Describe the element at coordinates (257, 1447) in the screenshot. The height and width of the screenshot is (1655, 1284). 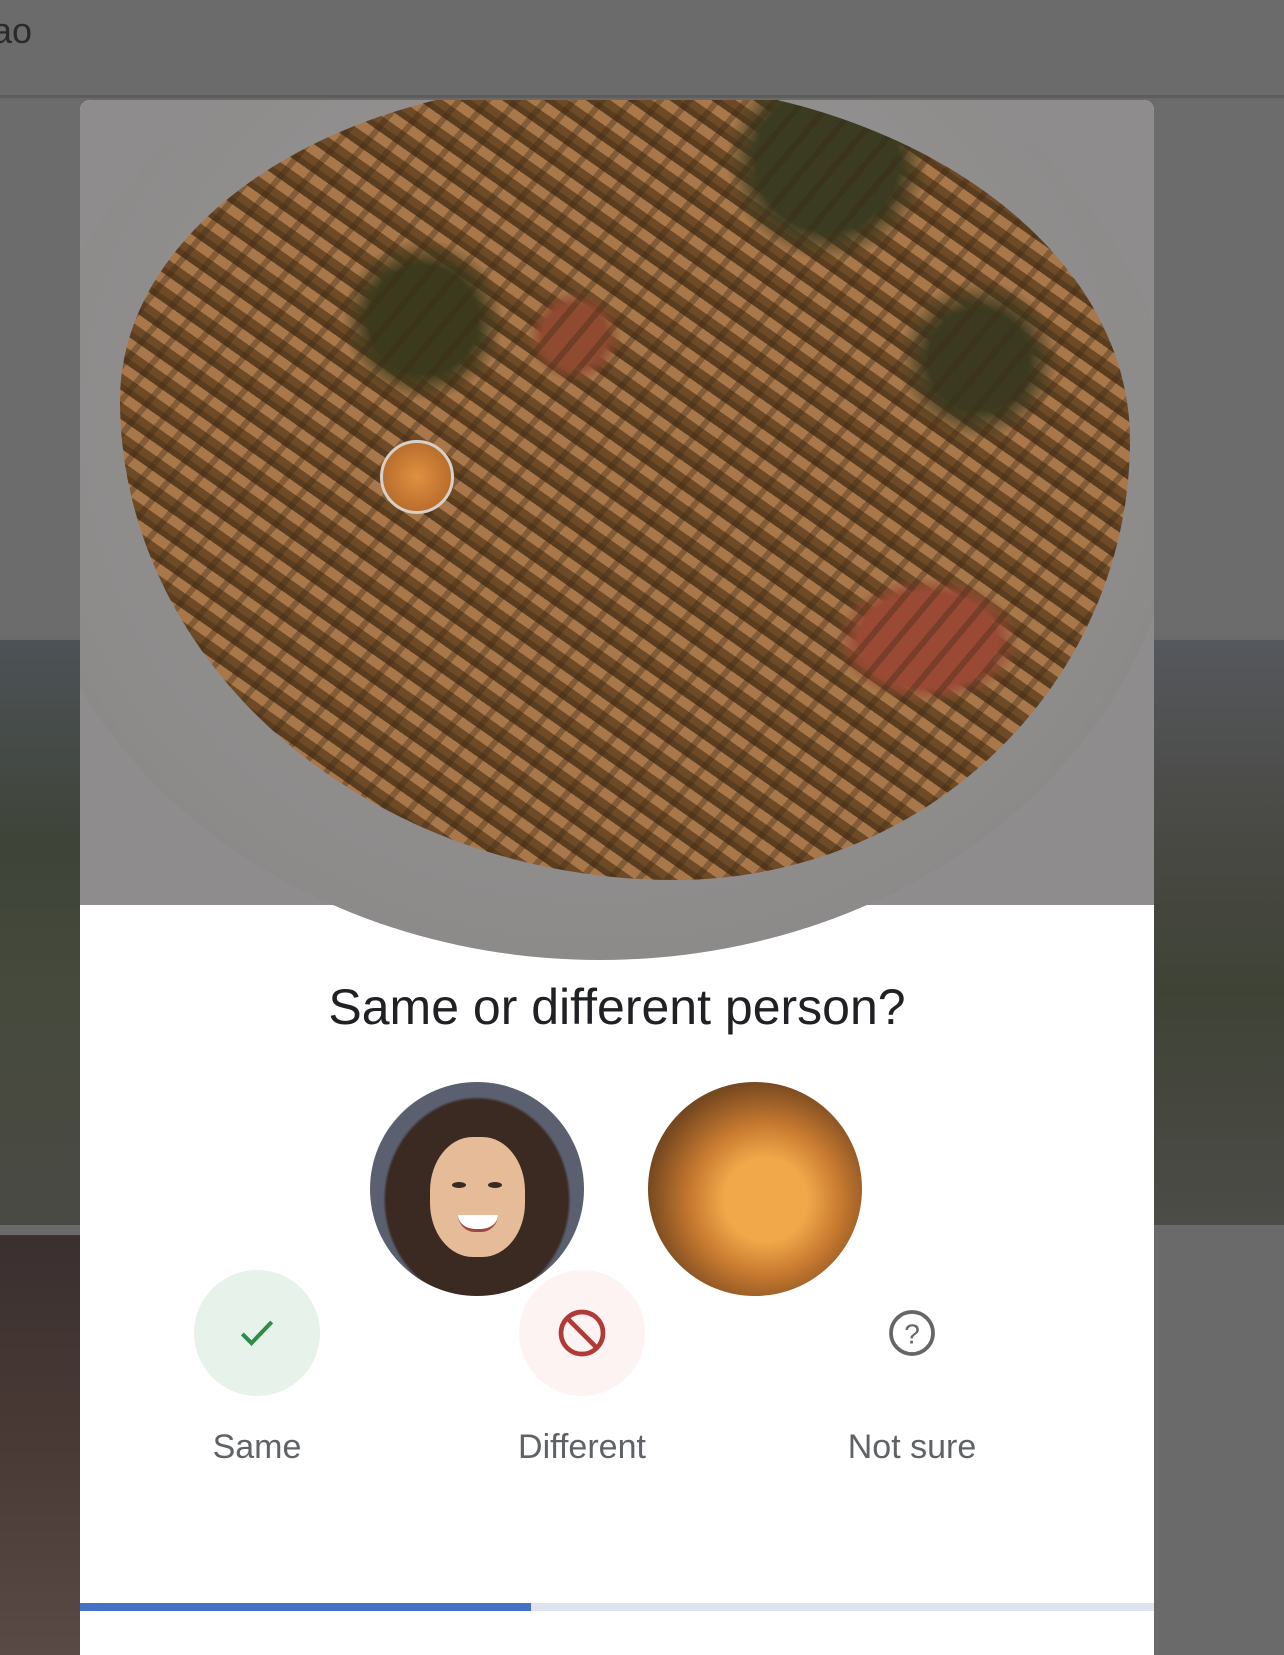
I see `same-label: Same` at that location.